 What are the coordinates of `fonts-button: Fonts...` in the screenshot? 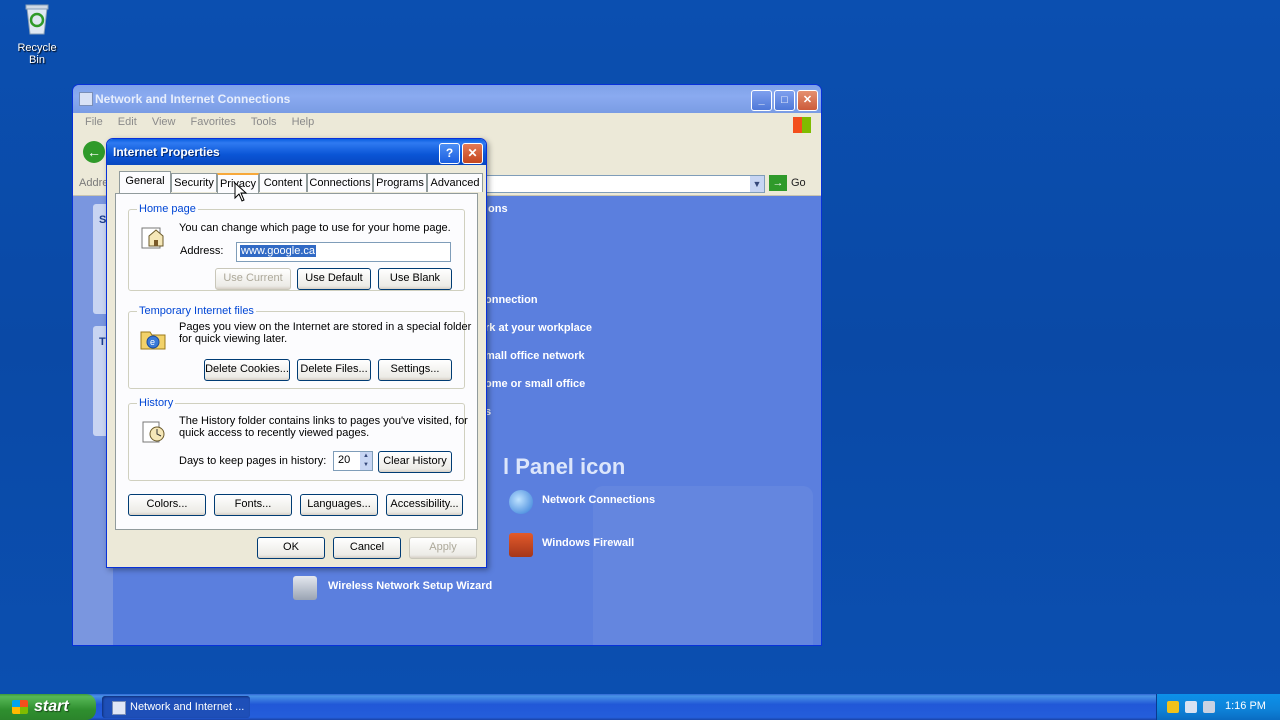 It's located at (253, 505).